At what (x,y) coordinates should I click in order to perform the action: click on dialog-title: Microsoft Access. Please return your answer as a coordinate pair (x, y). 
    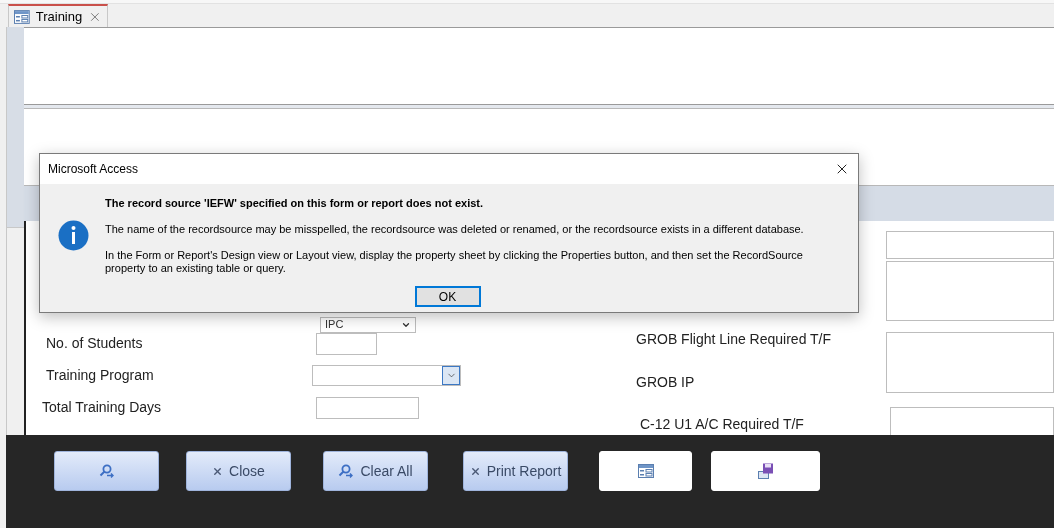
    Looking at the image, I should click on (93, 169).